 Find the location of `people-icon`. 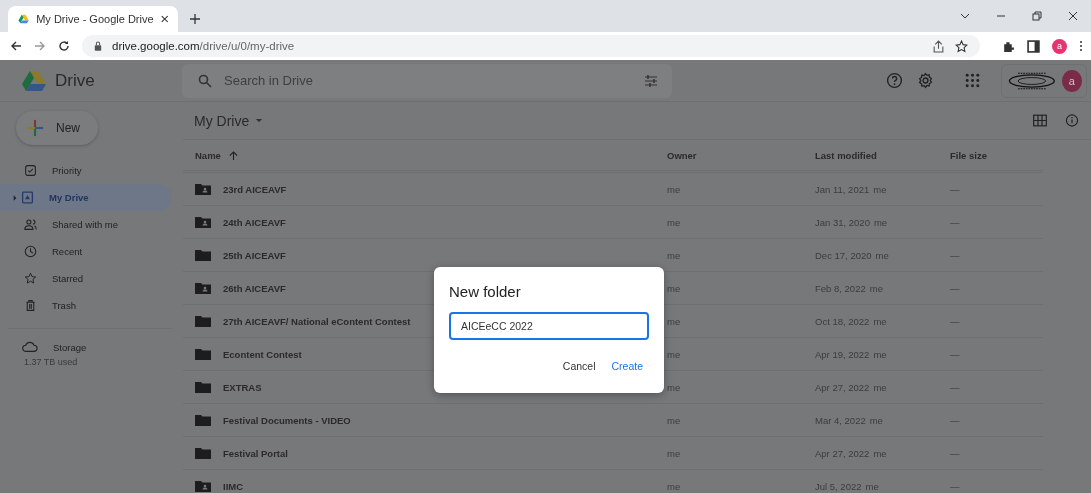

people-icon is located at coordinates (30, 224).